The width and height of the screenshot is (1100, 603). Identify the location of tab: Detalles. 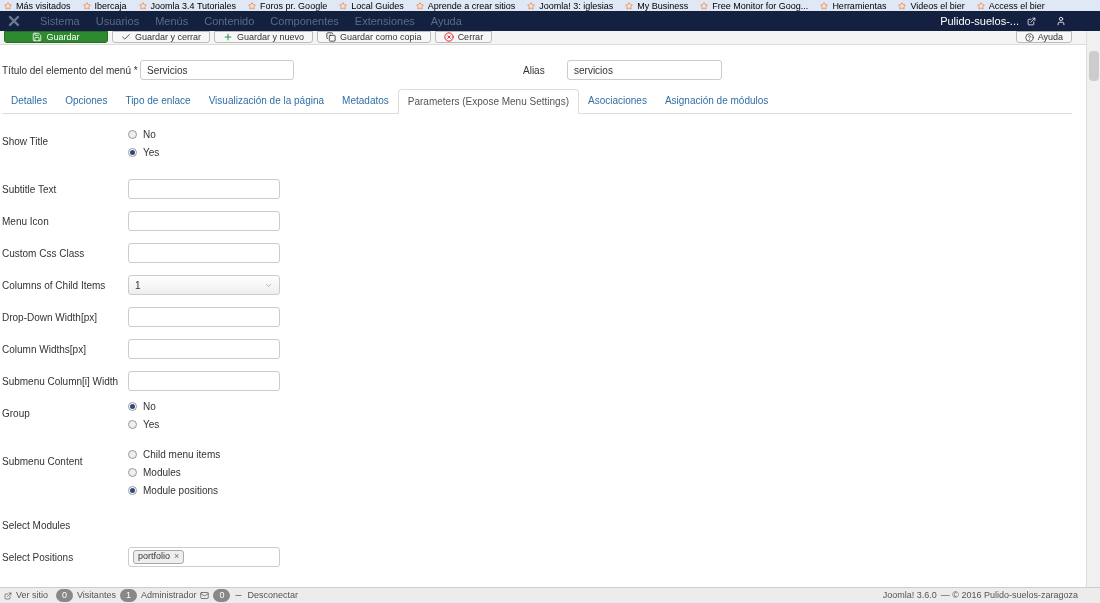
(29, 100).